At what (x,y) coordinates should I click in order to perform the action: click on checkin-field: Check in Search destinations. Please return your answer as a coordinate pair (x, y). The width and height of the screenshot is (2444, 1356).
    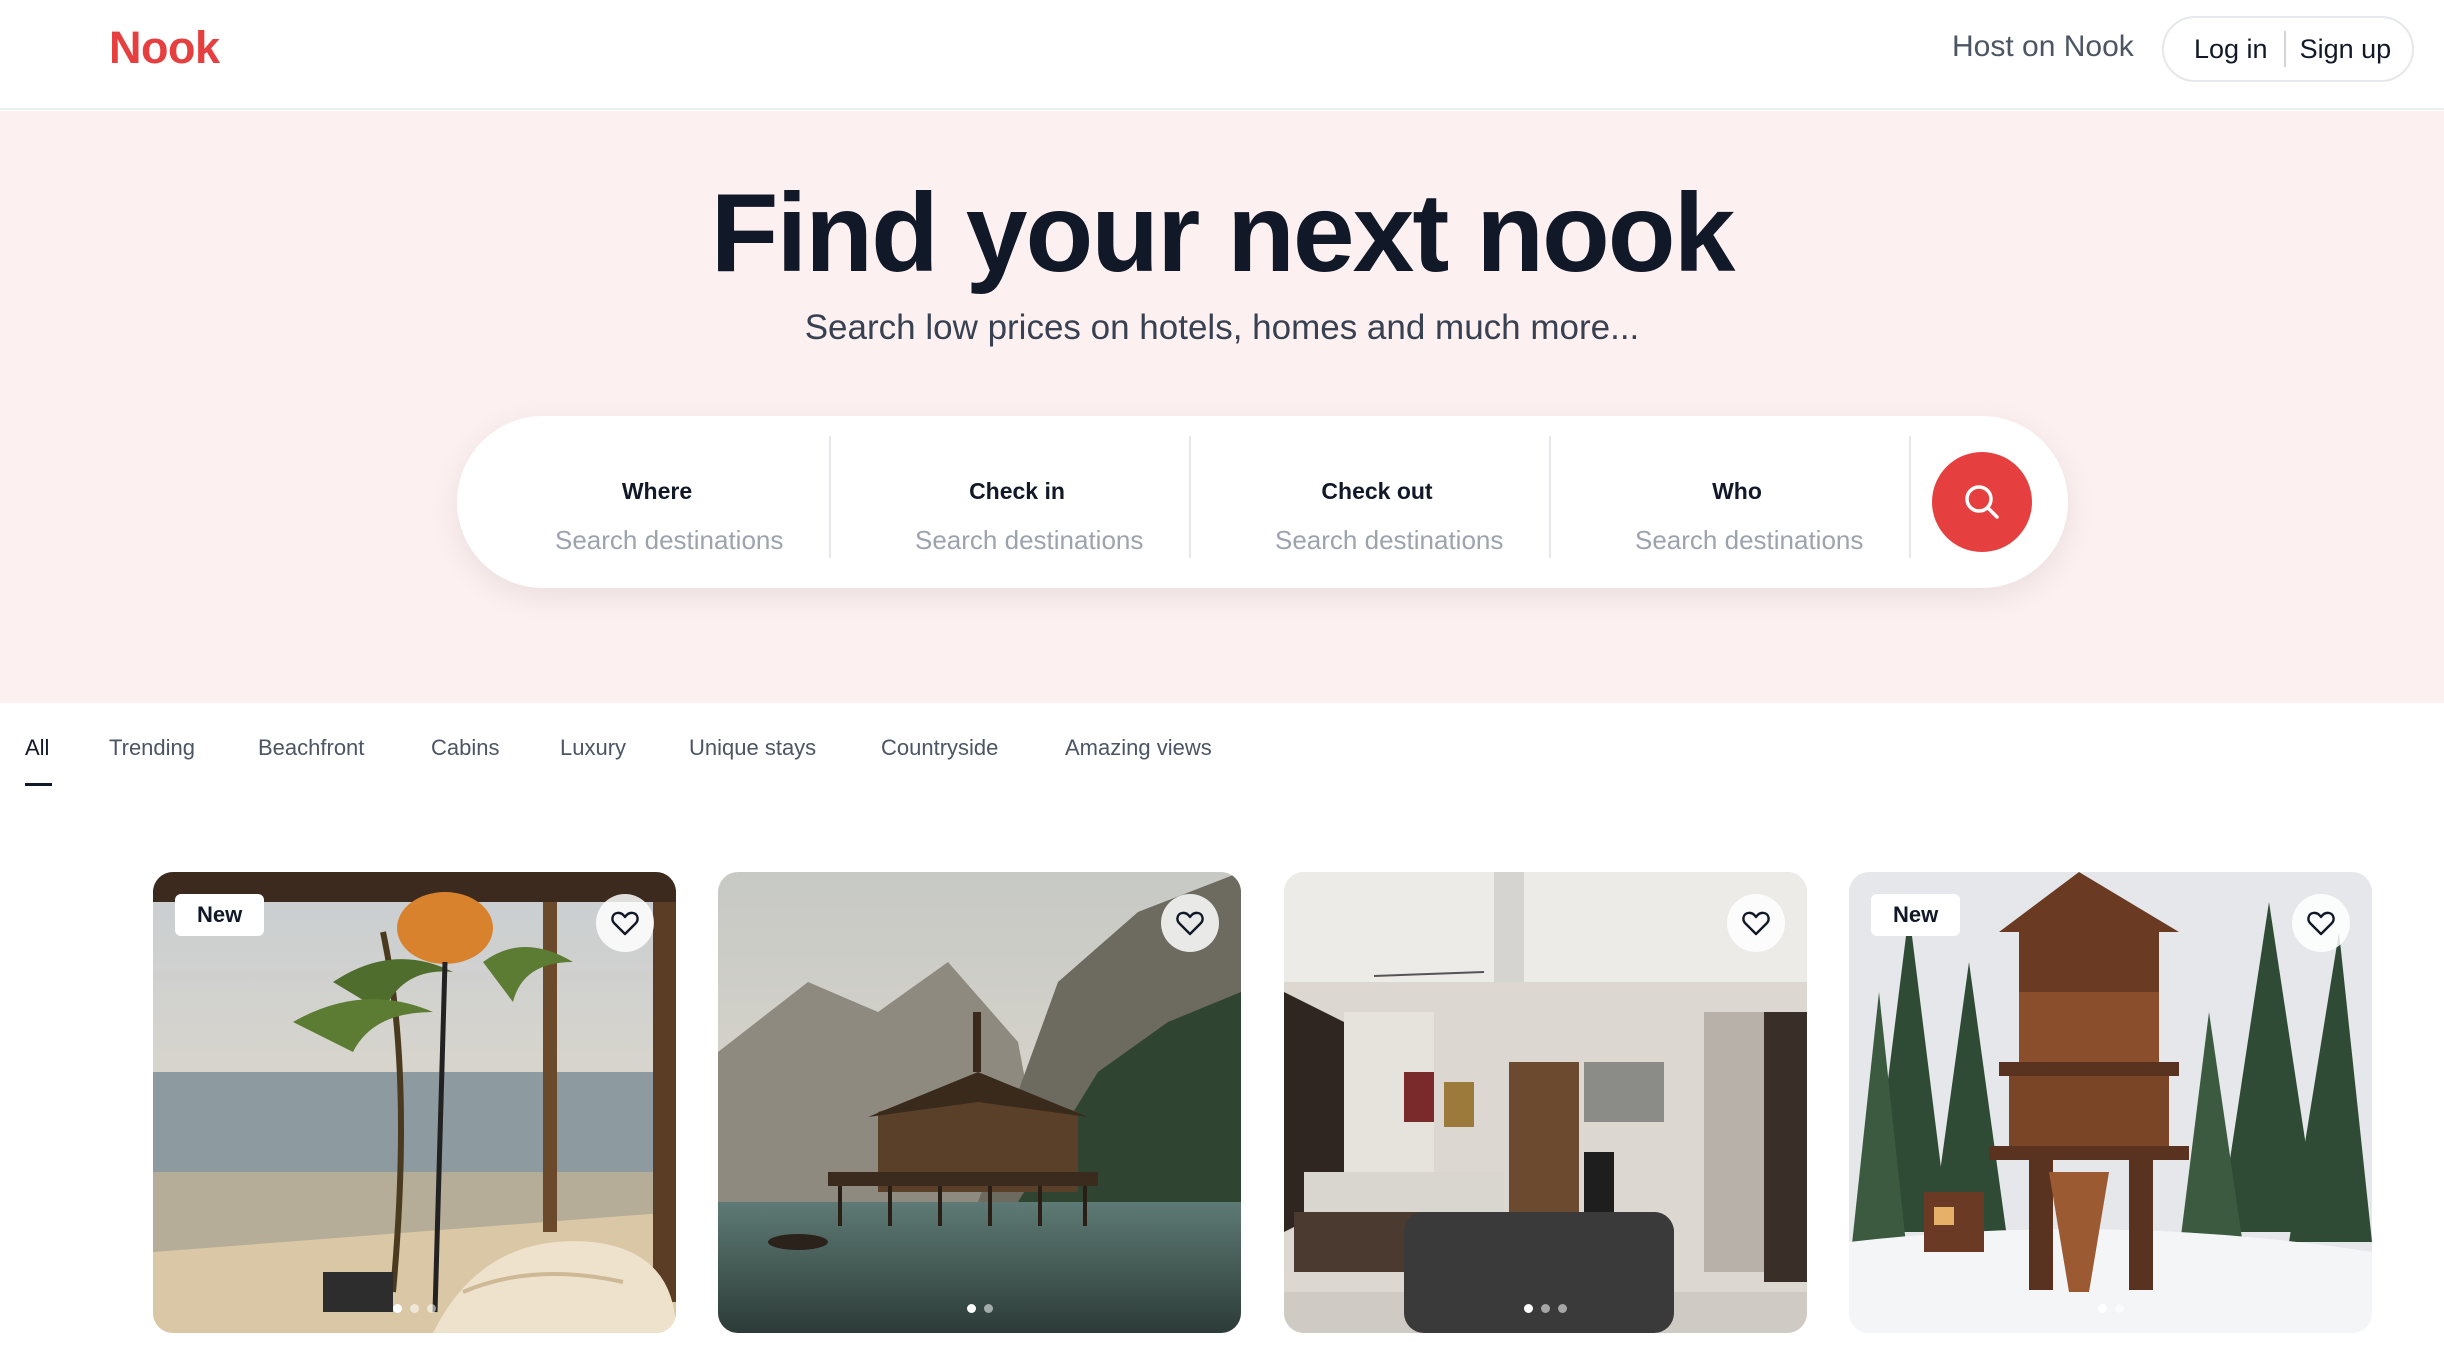
    Looking at the image, I should click on (1017, 502).